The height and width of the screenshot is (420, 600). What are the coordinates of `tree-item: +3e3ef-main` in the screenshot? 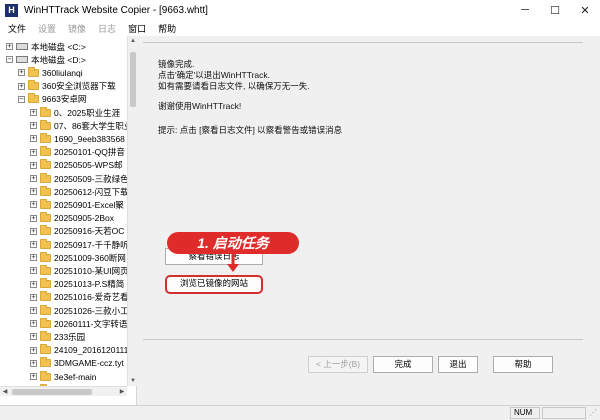 It's located at (63, 376).